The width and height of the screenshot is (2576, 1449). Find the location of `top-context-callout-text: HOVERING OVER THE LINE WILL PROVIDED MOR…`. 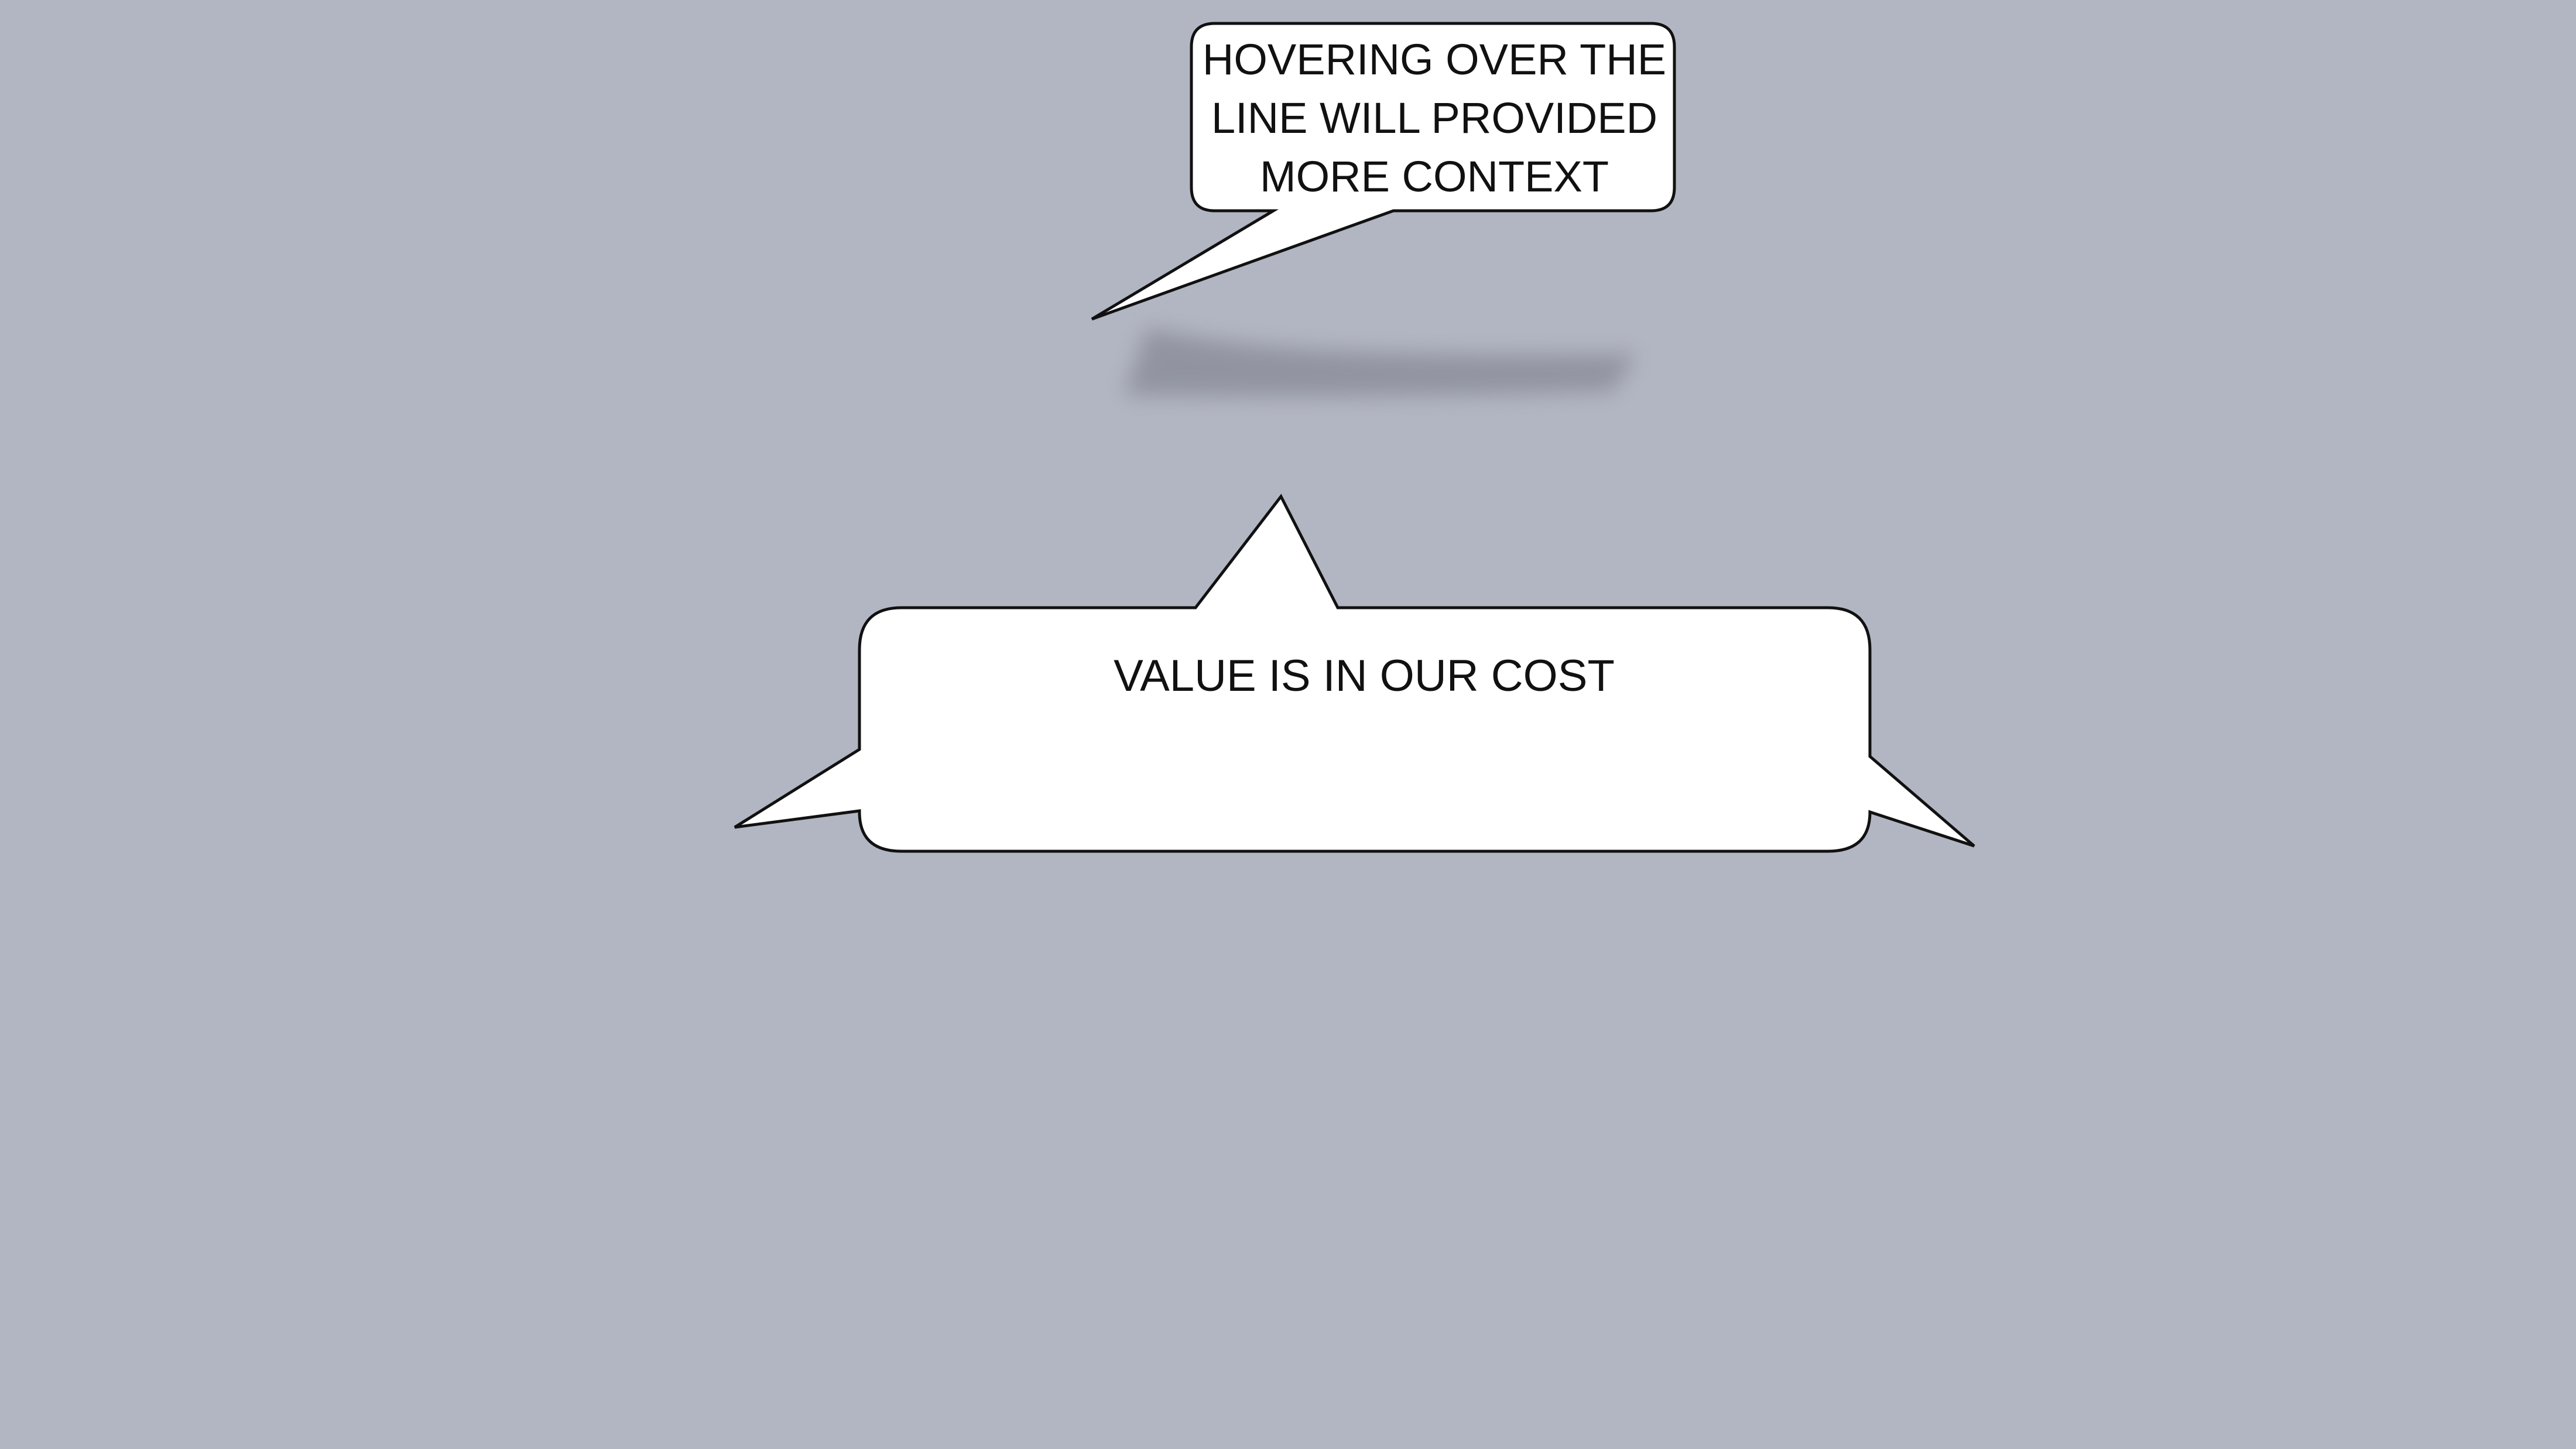

top-context-callout-text: HOVERING OVER THE LINE WILL PROVIDED MOR… is located at coordinates (1434, 118).